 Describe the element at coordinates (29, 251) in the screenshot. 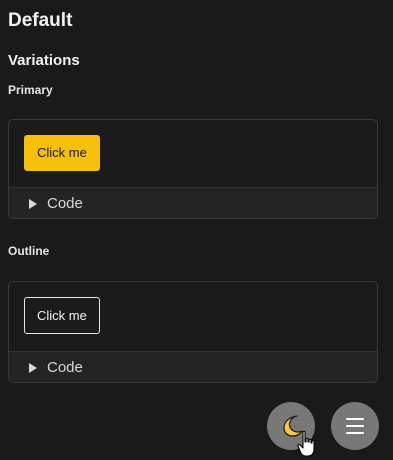

I see `variation-title-outline: Outline` at that location.